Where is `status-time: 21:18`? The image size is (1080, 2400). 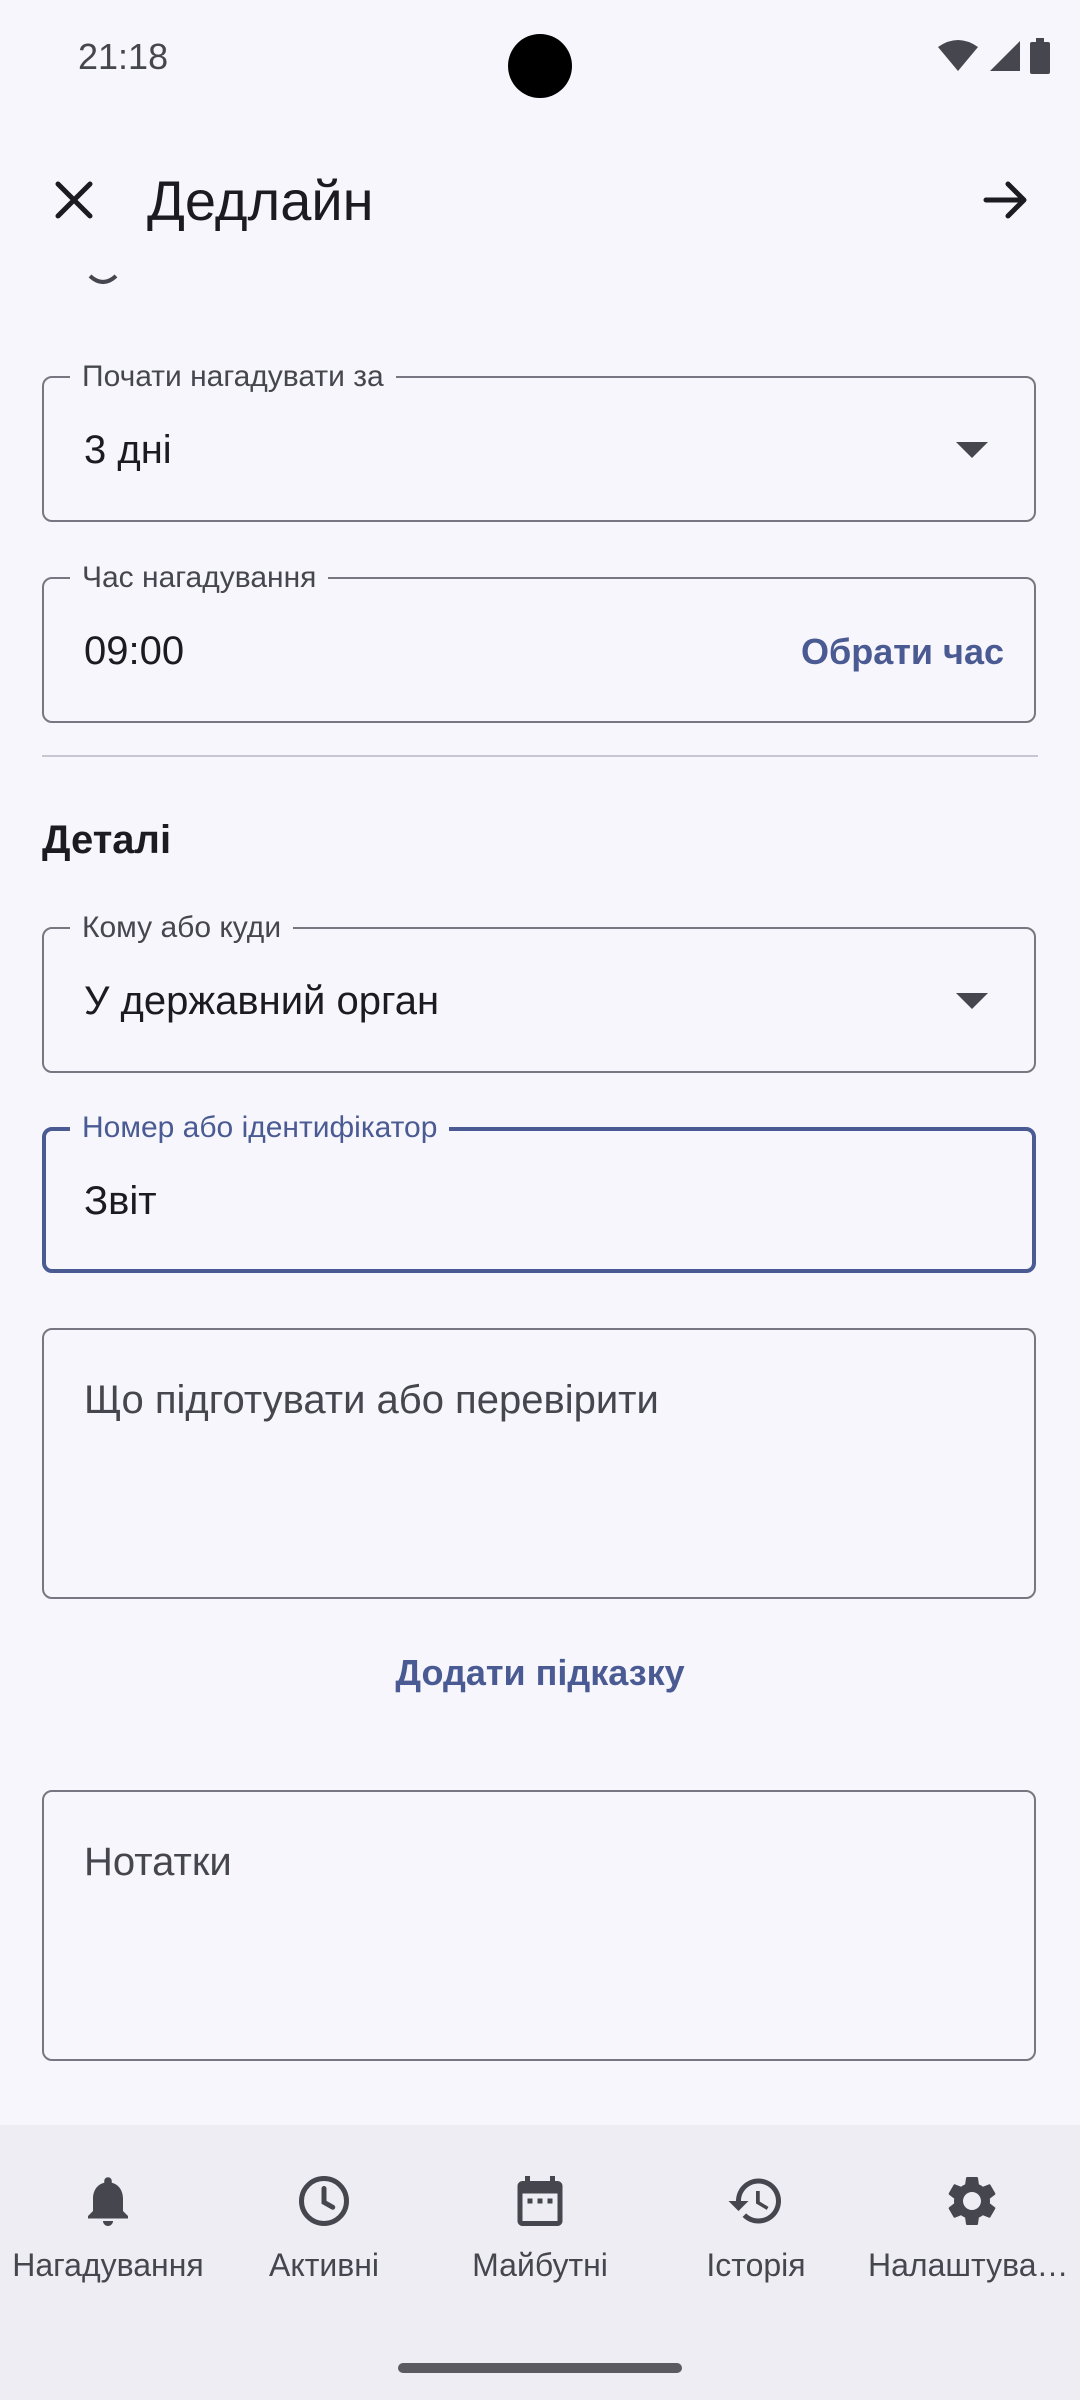 status-time: 21:18 is located at coordinates (123, 56).